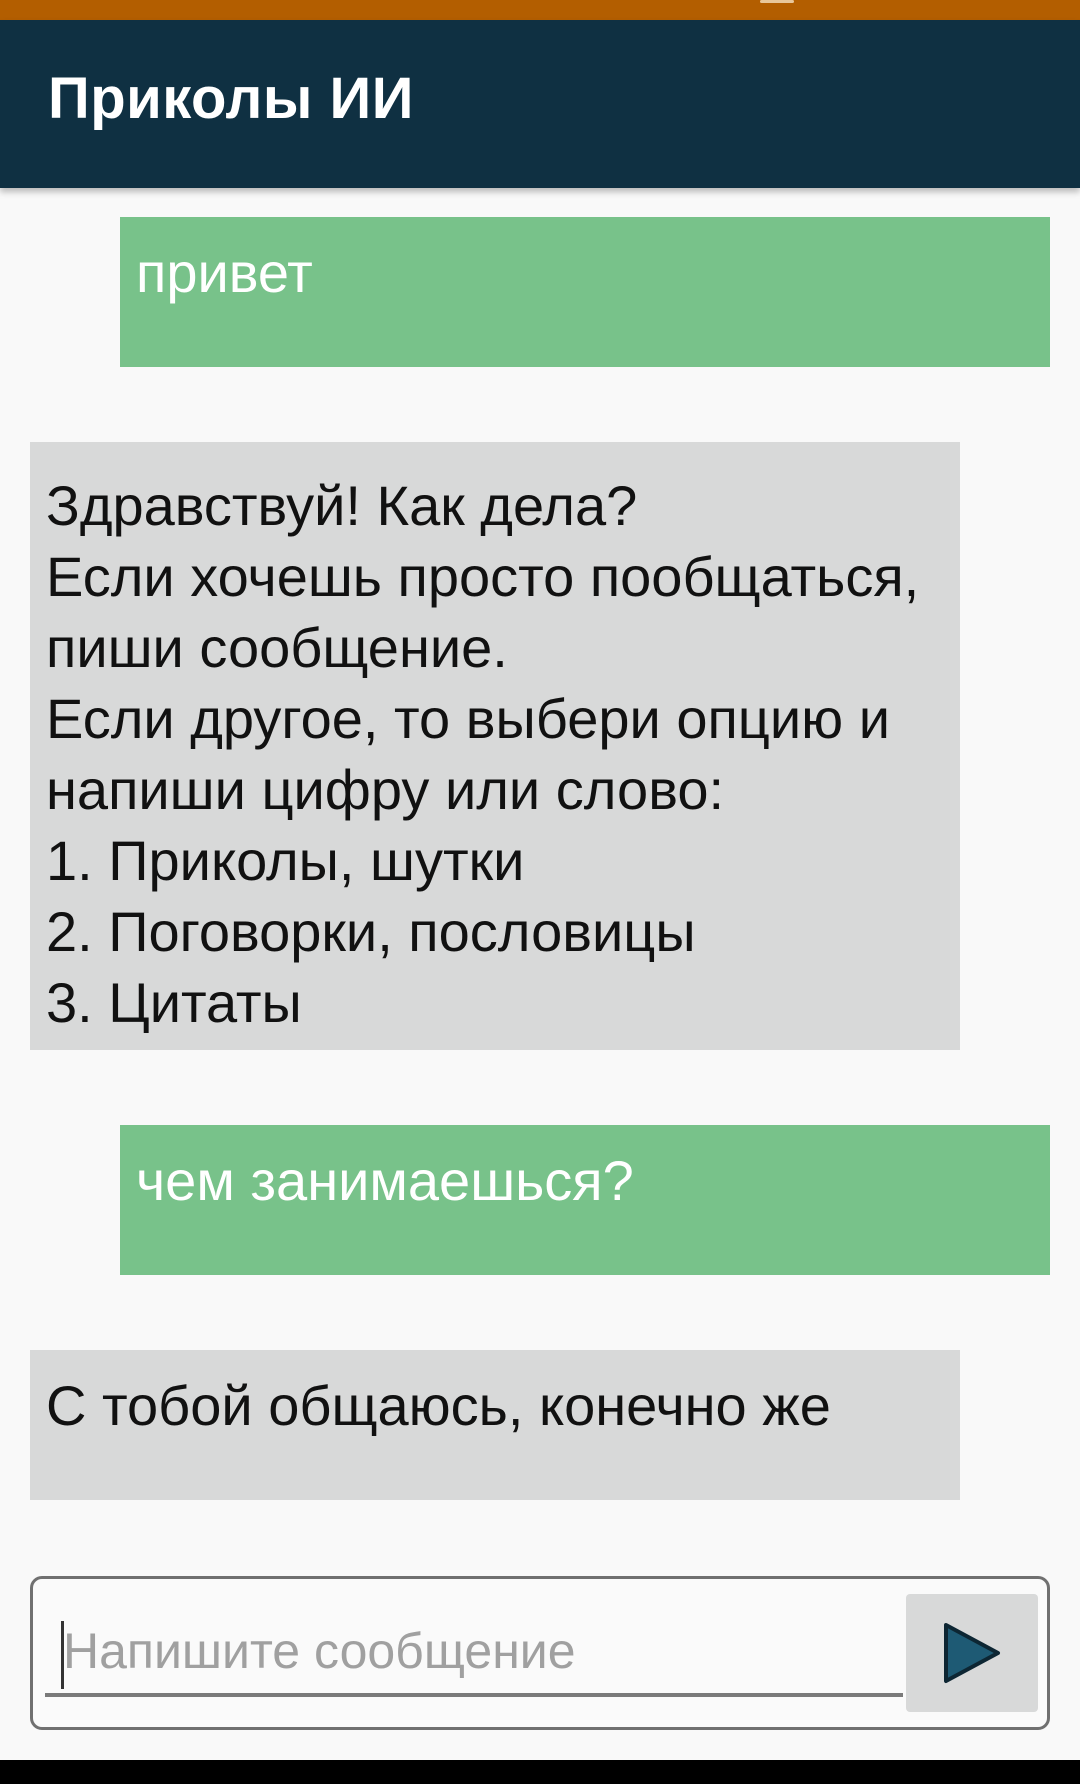 Image resolution: width=1080 pixels, height=1784 pixels. What do you see at coordinates (585, 292) in the screenshot?
I see `user-message: привет` at bounding box center [585, 292].